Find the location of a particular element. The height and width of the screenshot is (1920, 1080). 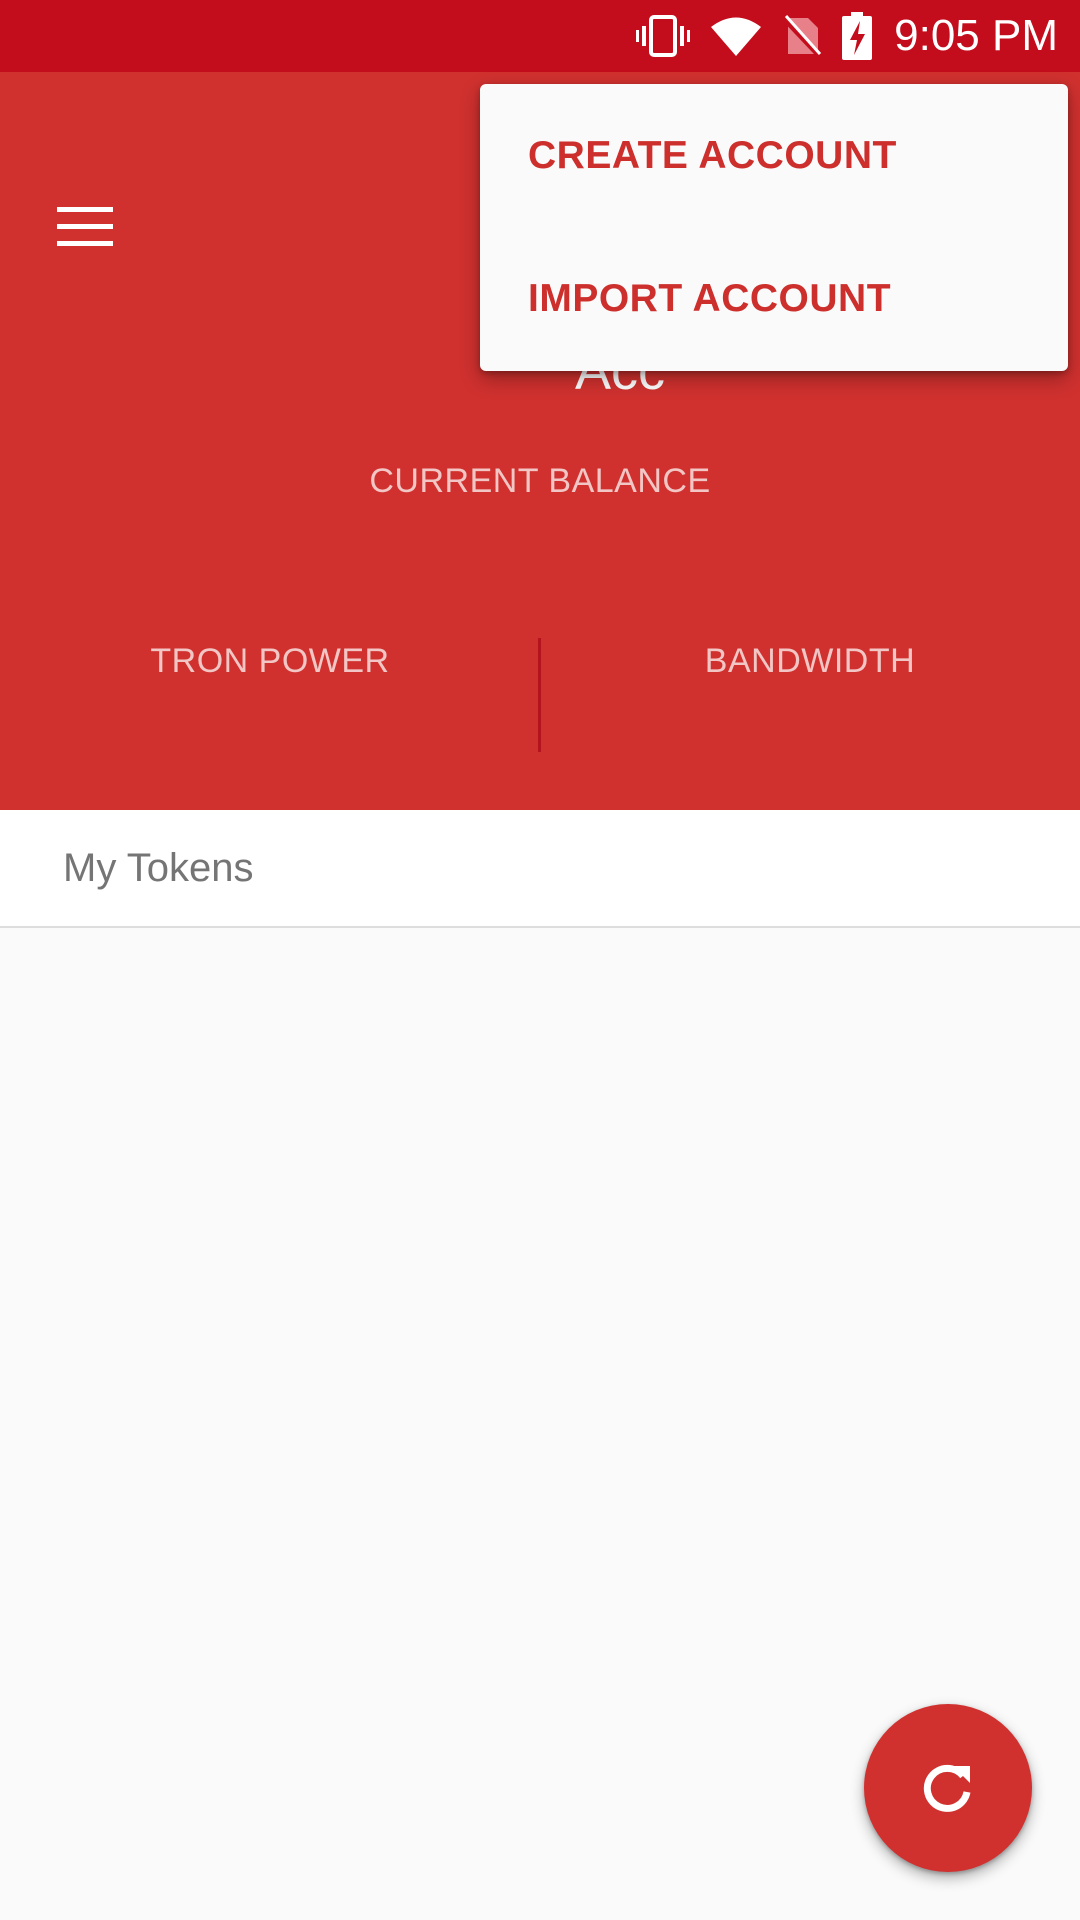

bandwidth-label: BANDWIDTH is located at coordinates (810, 661).